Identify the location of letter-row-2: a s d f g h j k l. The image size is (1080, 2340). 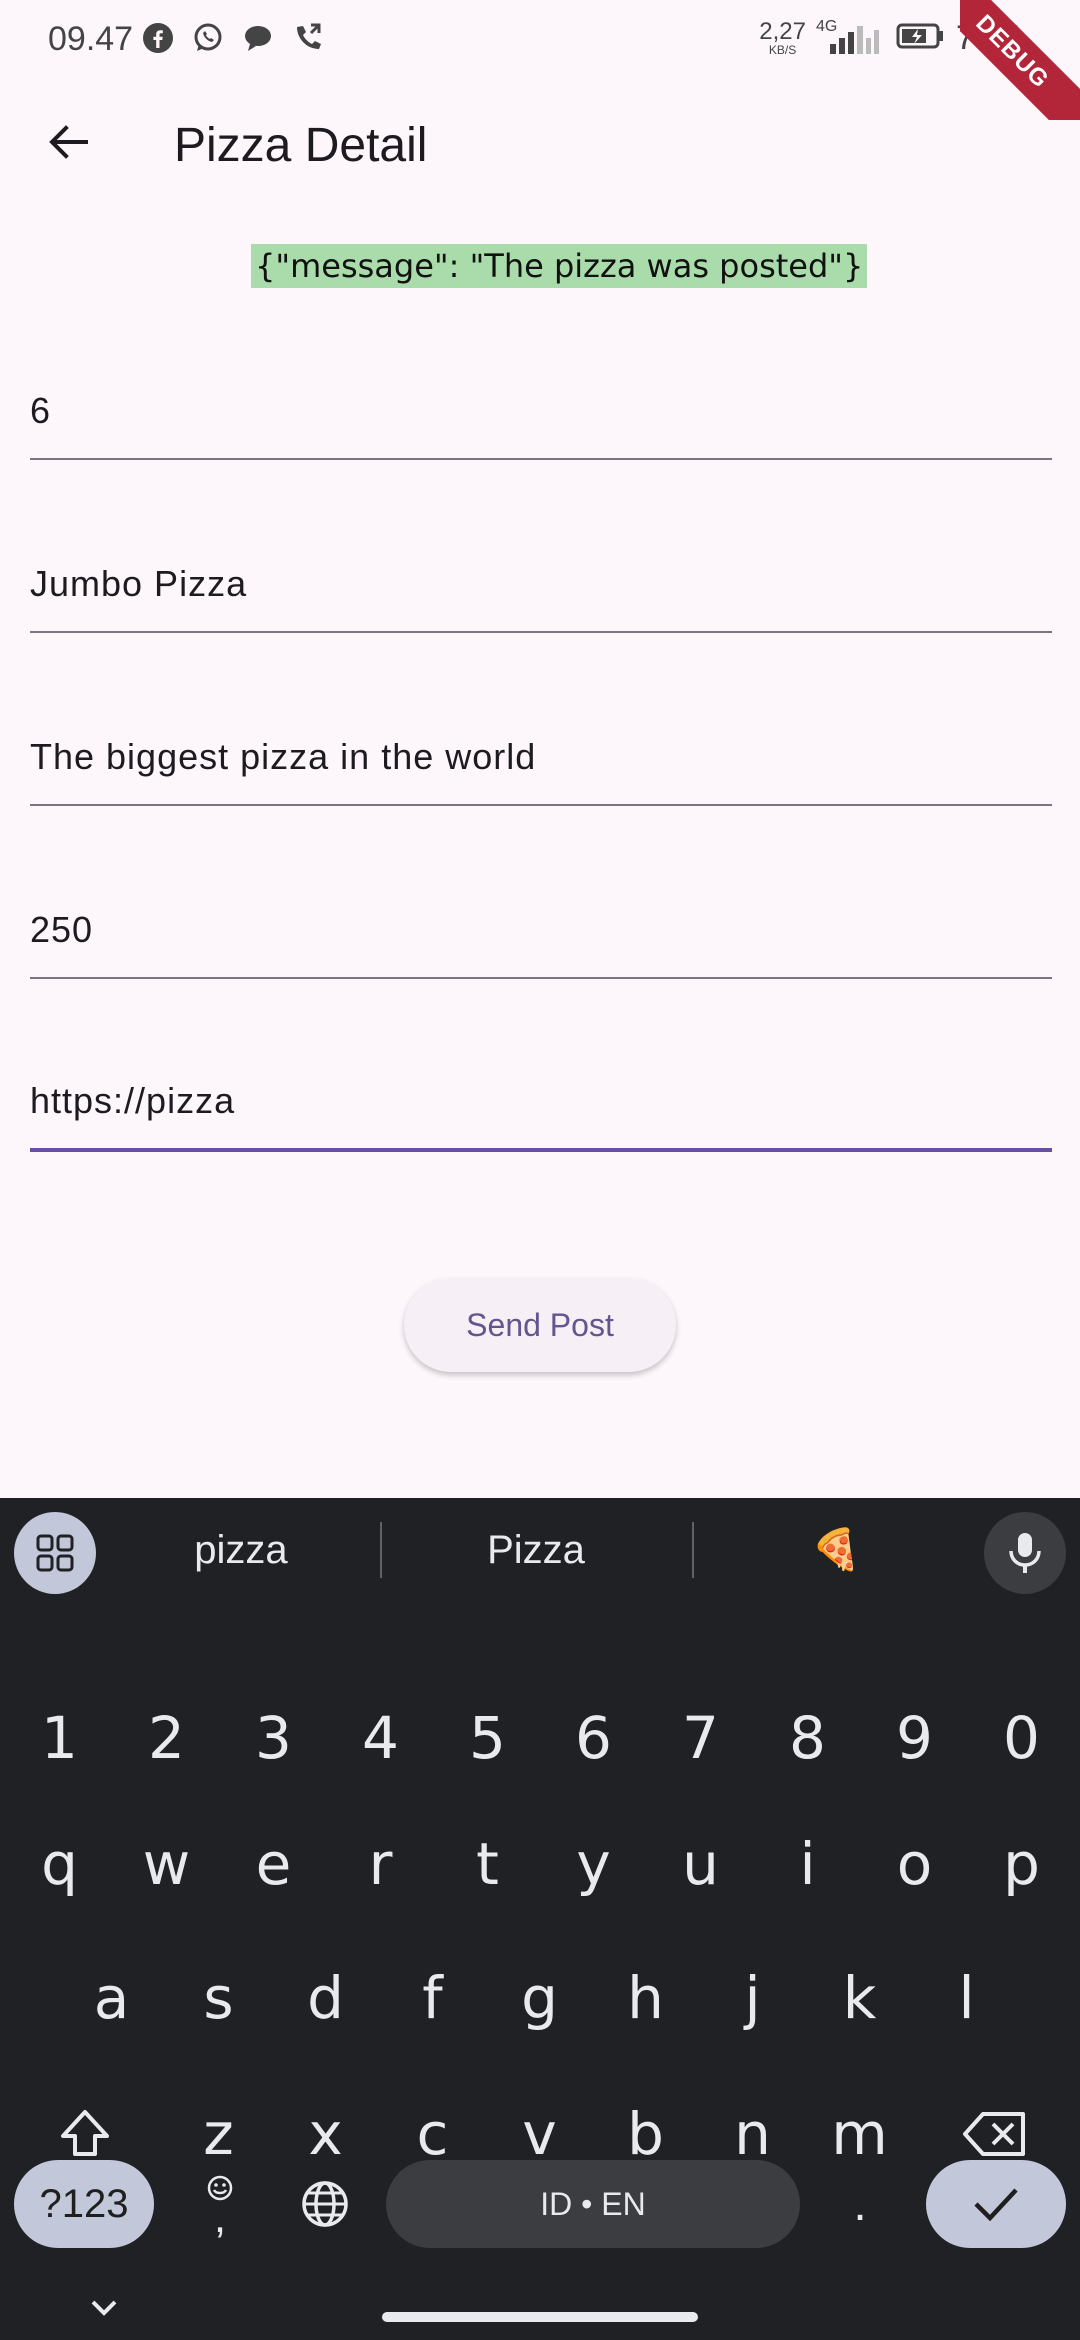
(540, 1998).